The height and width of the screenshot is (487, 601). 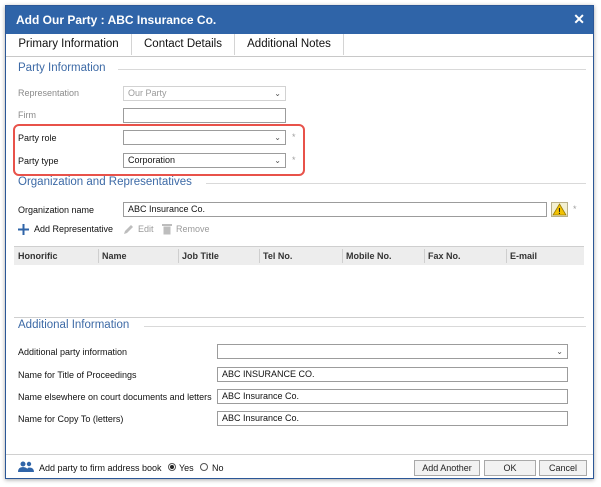 What do you see at coordinates (335, 209) in the screenshot?
I see `organization-name-input: ABC Insurance Co.` at bounding box center [335, 209].